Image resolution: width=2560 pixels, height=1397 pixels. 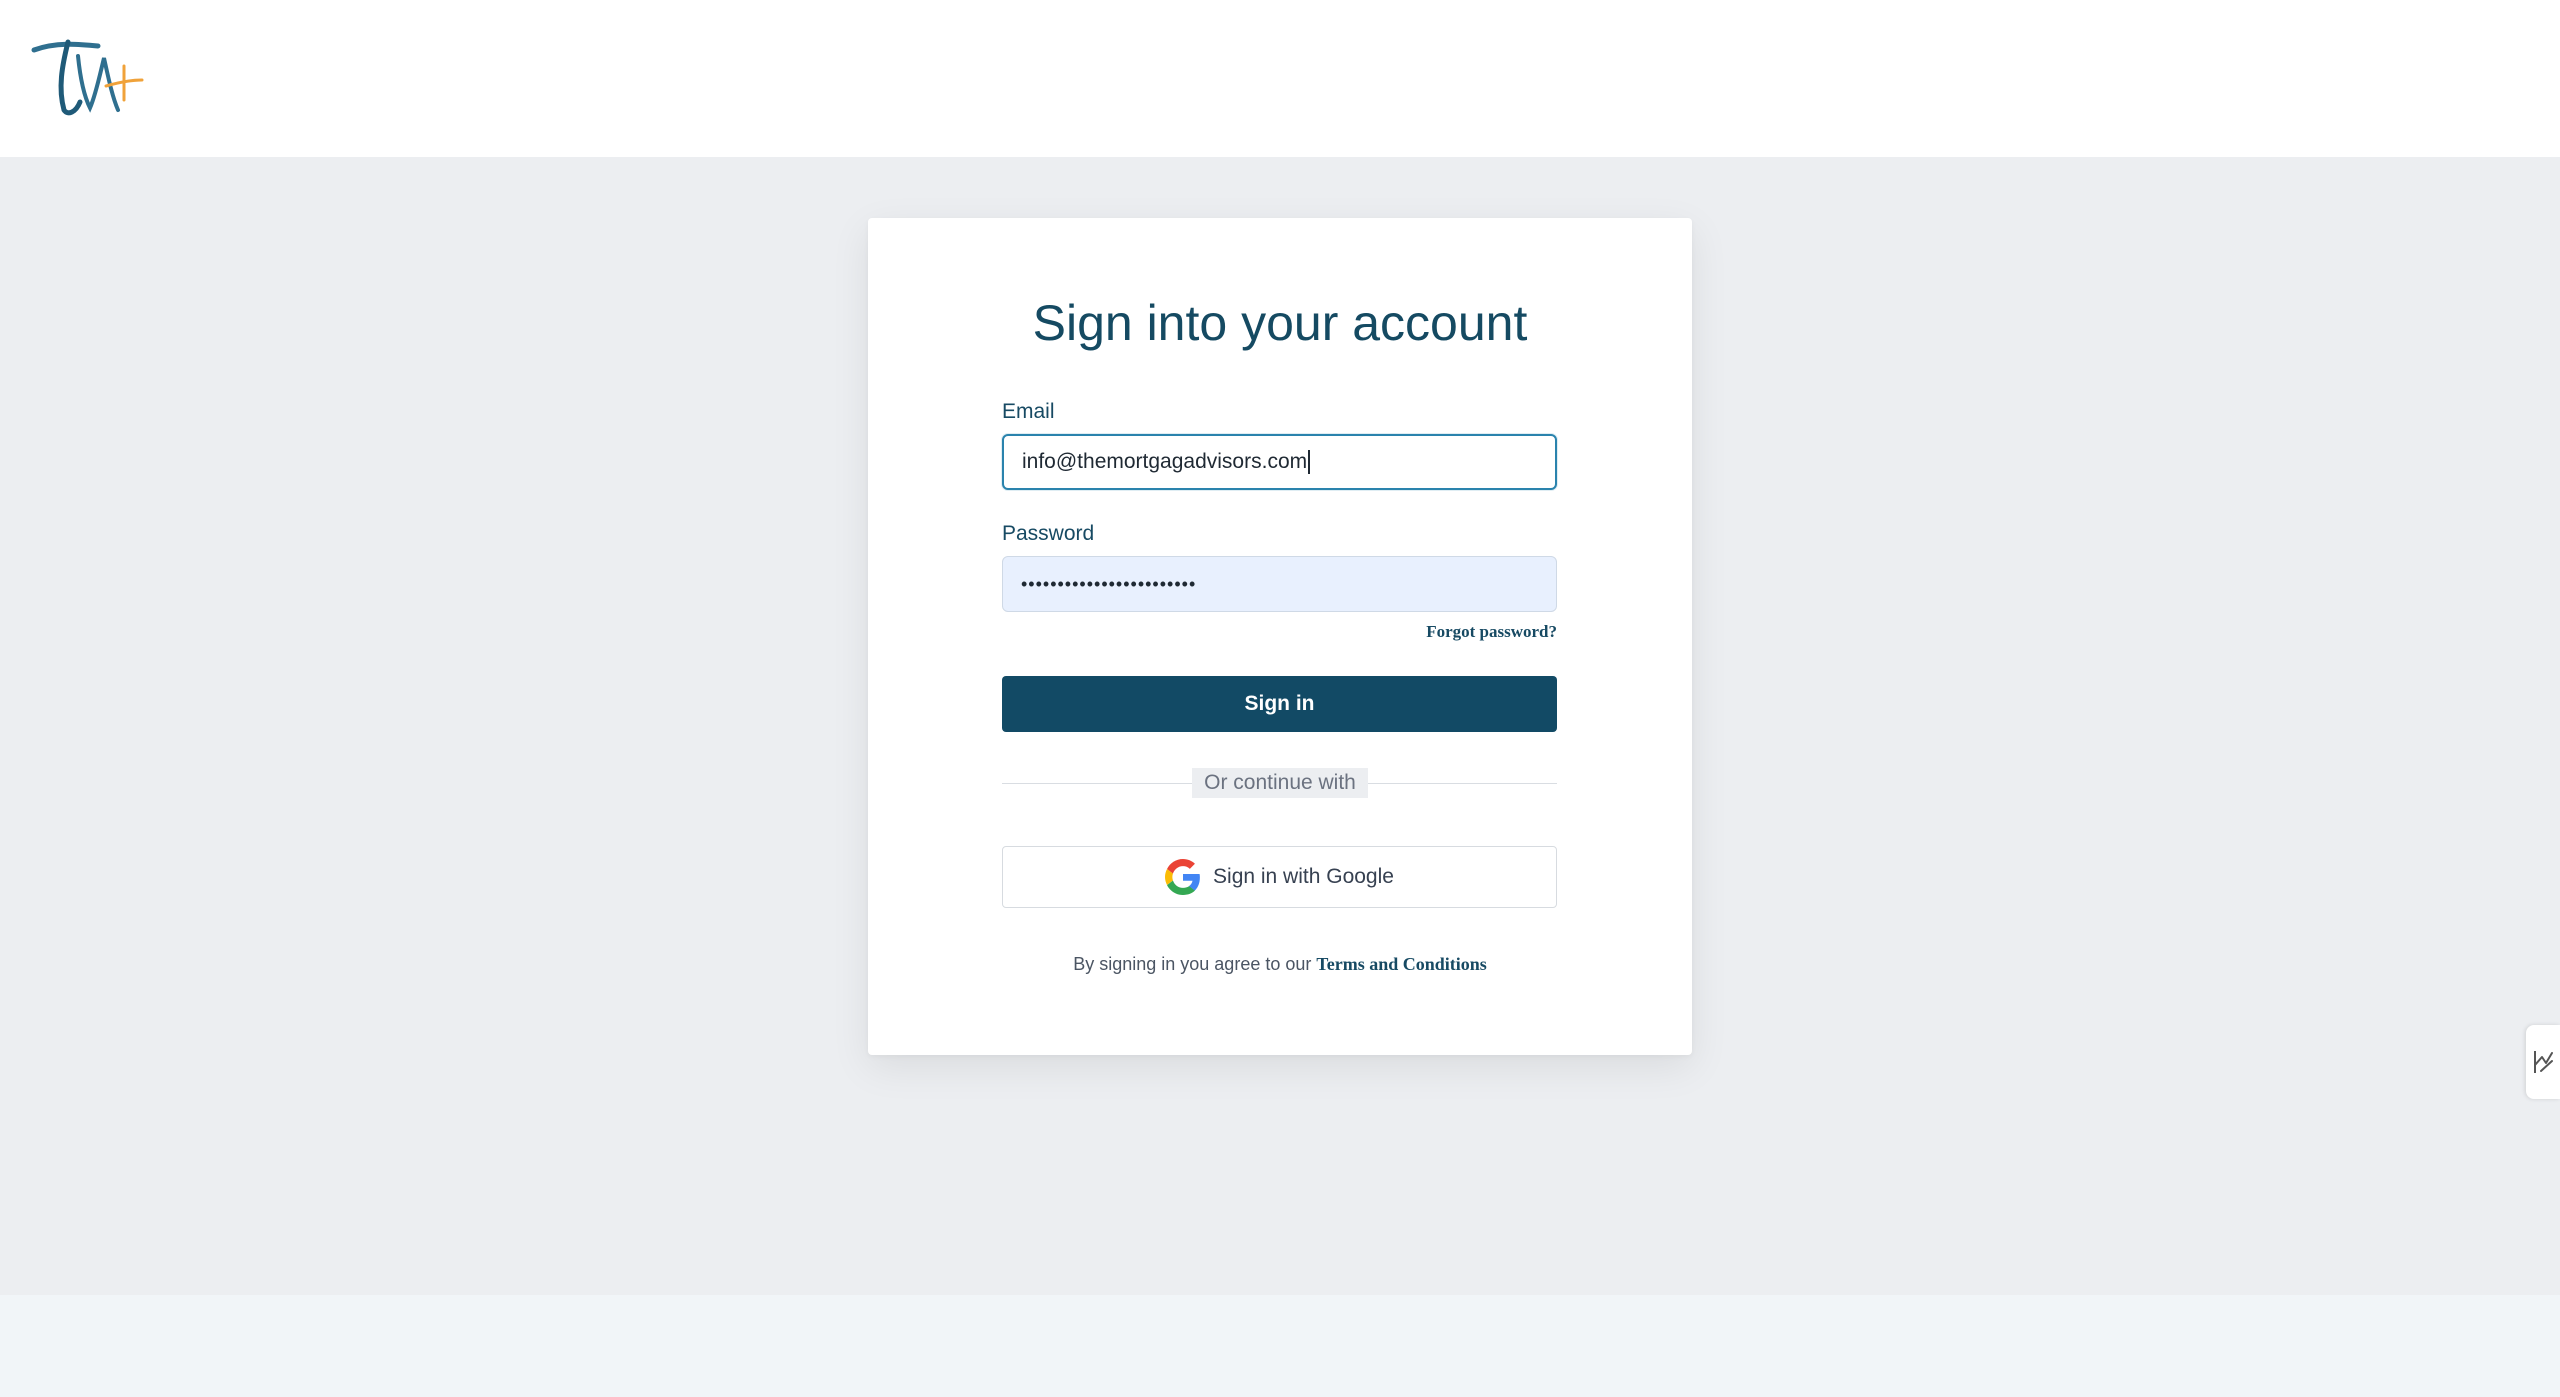 What do you see at coordinates (1309, 462) in the screenshot?
I see `text-caret` at bounding box center [1309, 462].